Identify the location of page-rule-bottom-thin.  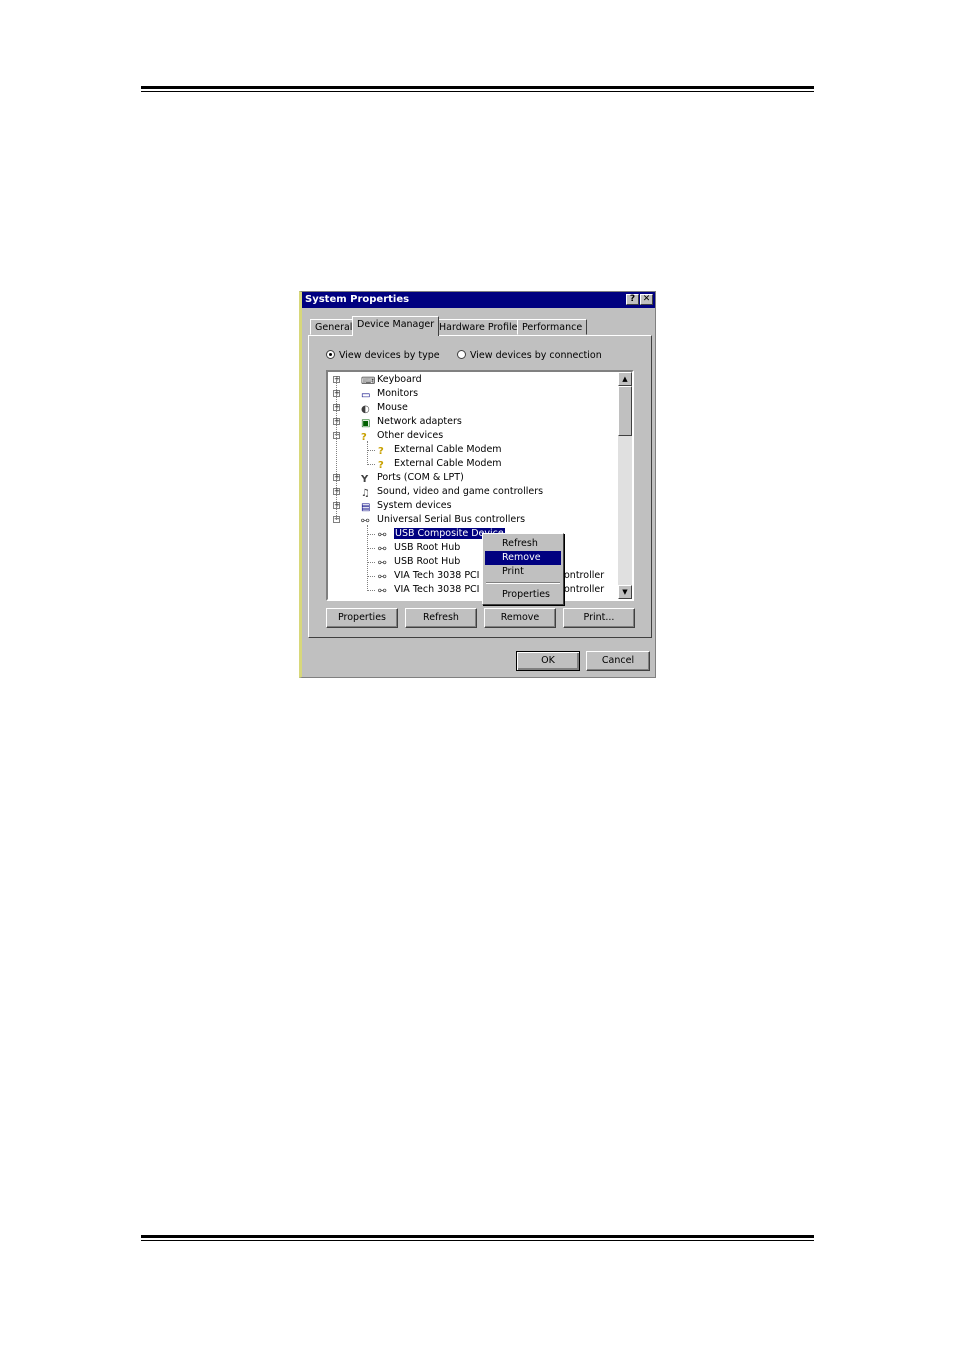
(477, 1240).